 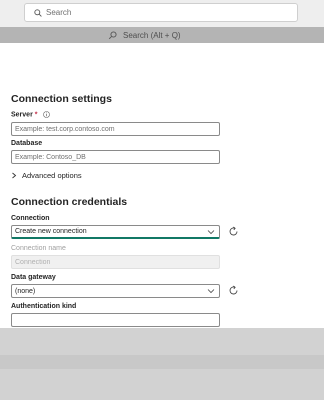 What do you see at coordinates (33, 277) in the screenshot?
I see `data-gateway-label: Data gateway` at bounding box center [33, 277].